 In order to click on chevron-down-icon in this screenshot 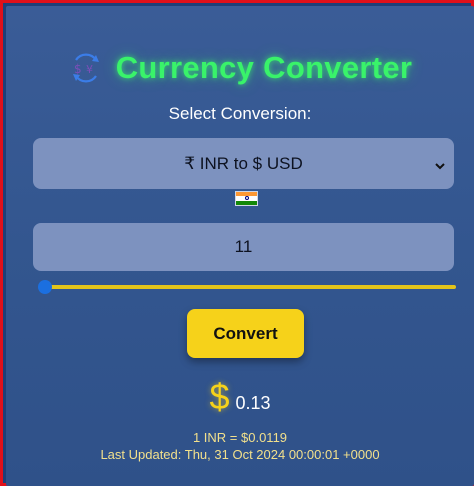, I will do `click(440, 163)`.